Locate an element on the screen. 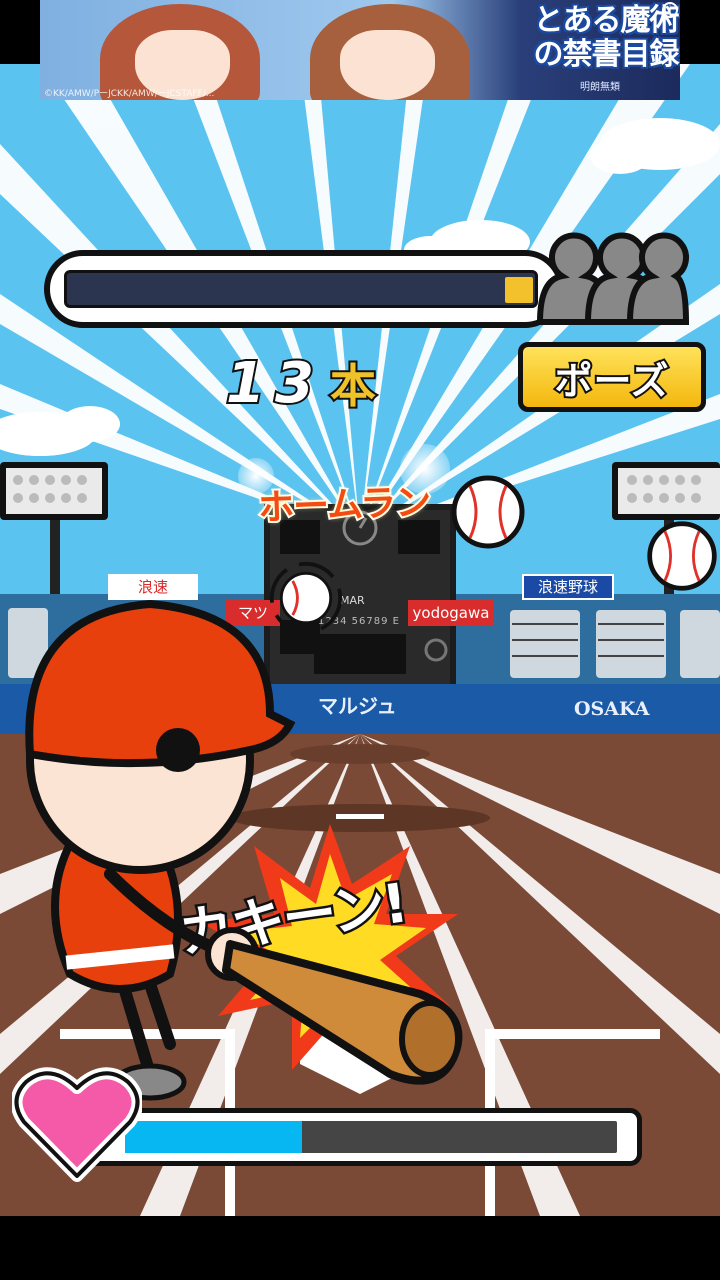 The height and width of the screenshot is (1280, 720). ad-subtitle: 明朗無類 is located at coordinates (600, 87).